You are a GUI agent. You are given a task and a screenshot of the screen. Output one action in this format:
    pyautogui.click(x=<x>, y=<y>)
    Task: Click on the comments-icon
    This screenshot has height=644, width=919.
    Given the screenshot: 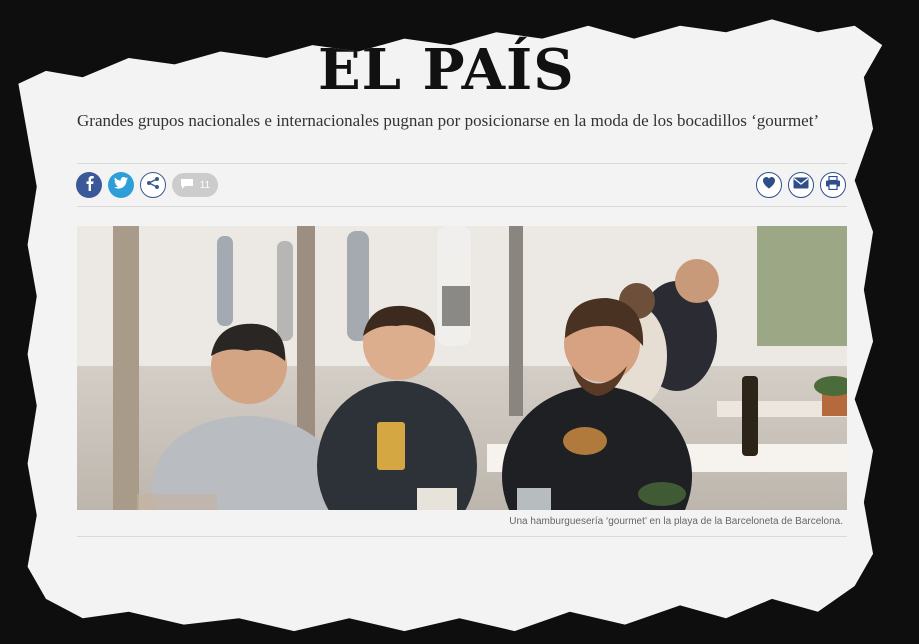 What is the action you would take?
    pyautogui.click(x=187, y=185)
    